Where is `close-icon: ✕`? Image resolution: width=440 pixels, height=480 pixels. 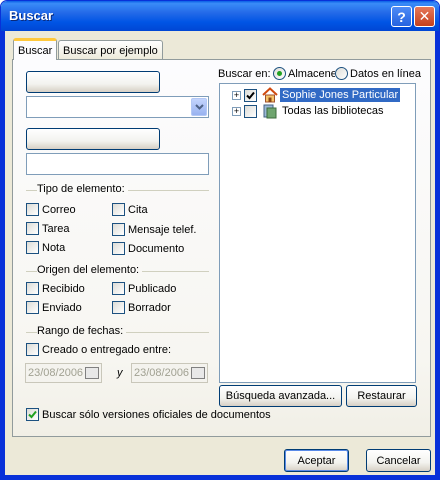 close-icon: ✕ is located at coordinates (424, 16).